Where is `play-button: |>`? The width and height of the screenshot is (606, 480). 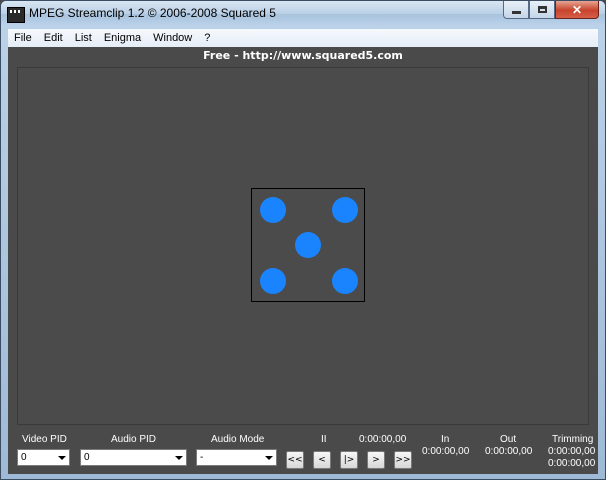
play-button: |> is located at coordinates (349, 460).